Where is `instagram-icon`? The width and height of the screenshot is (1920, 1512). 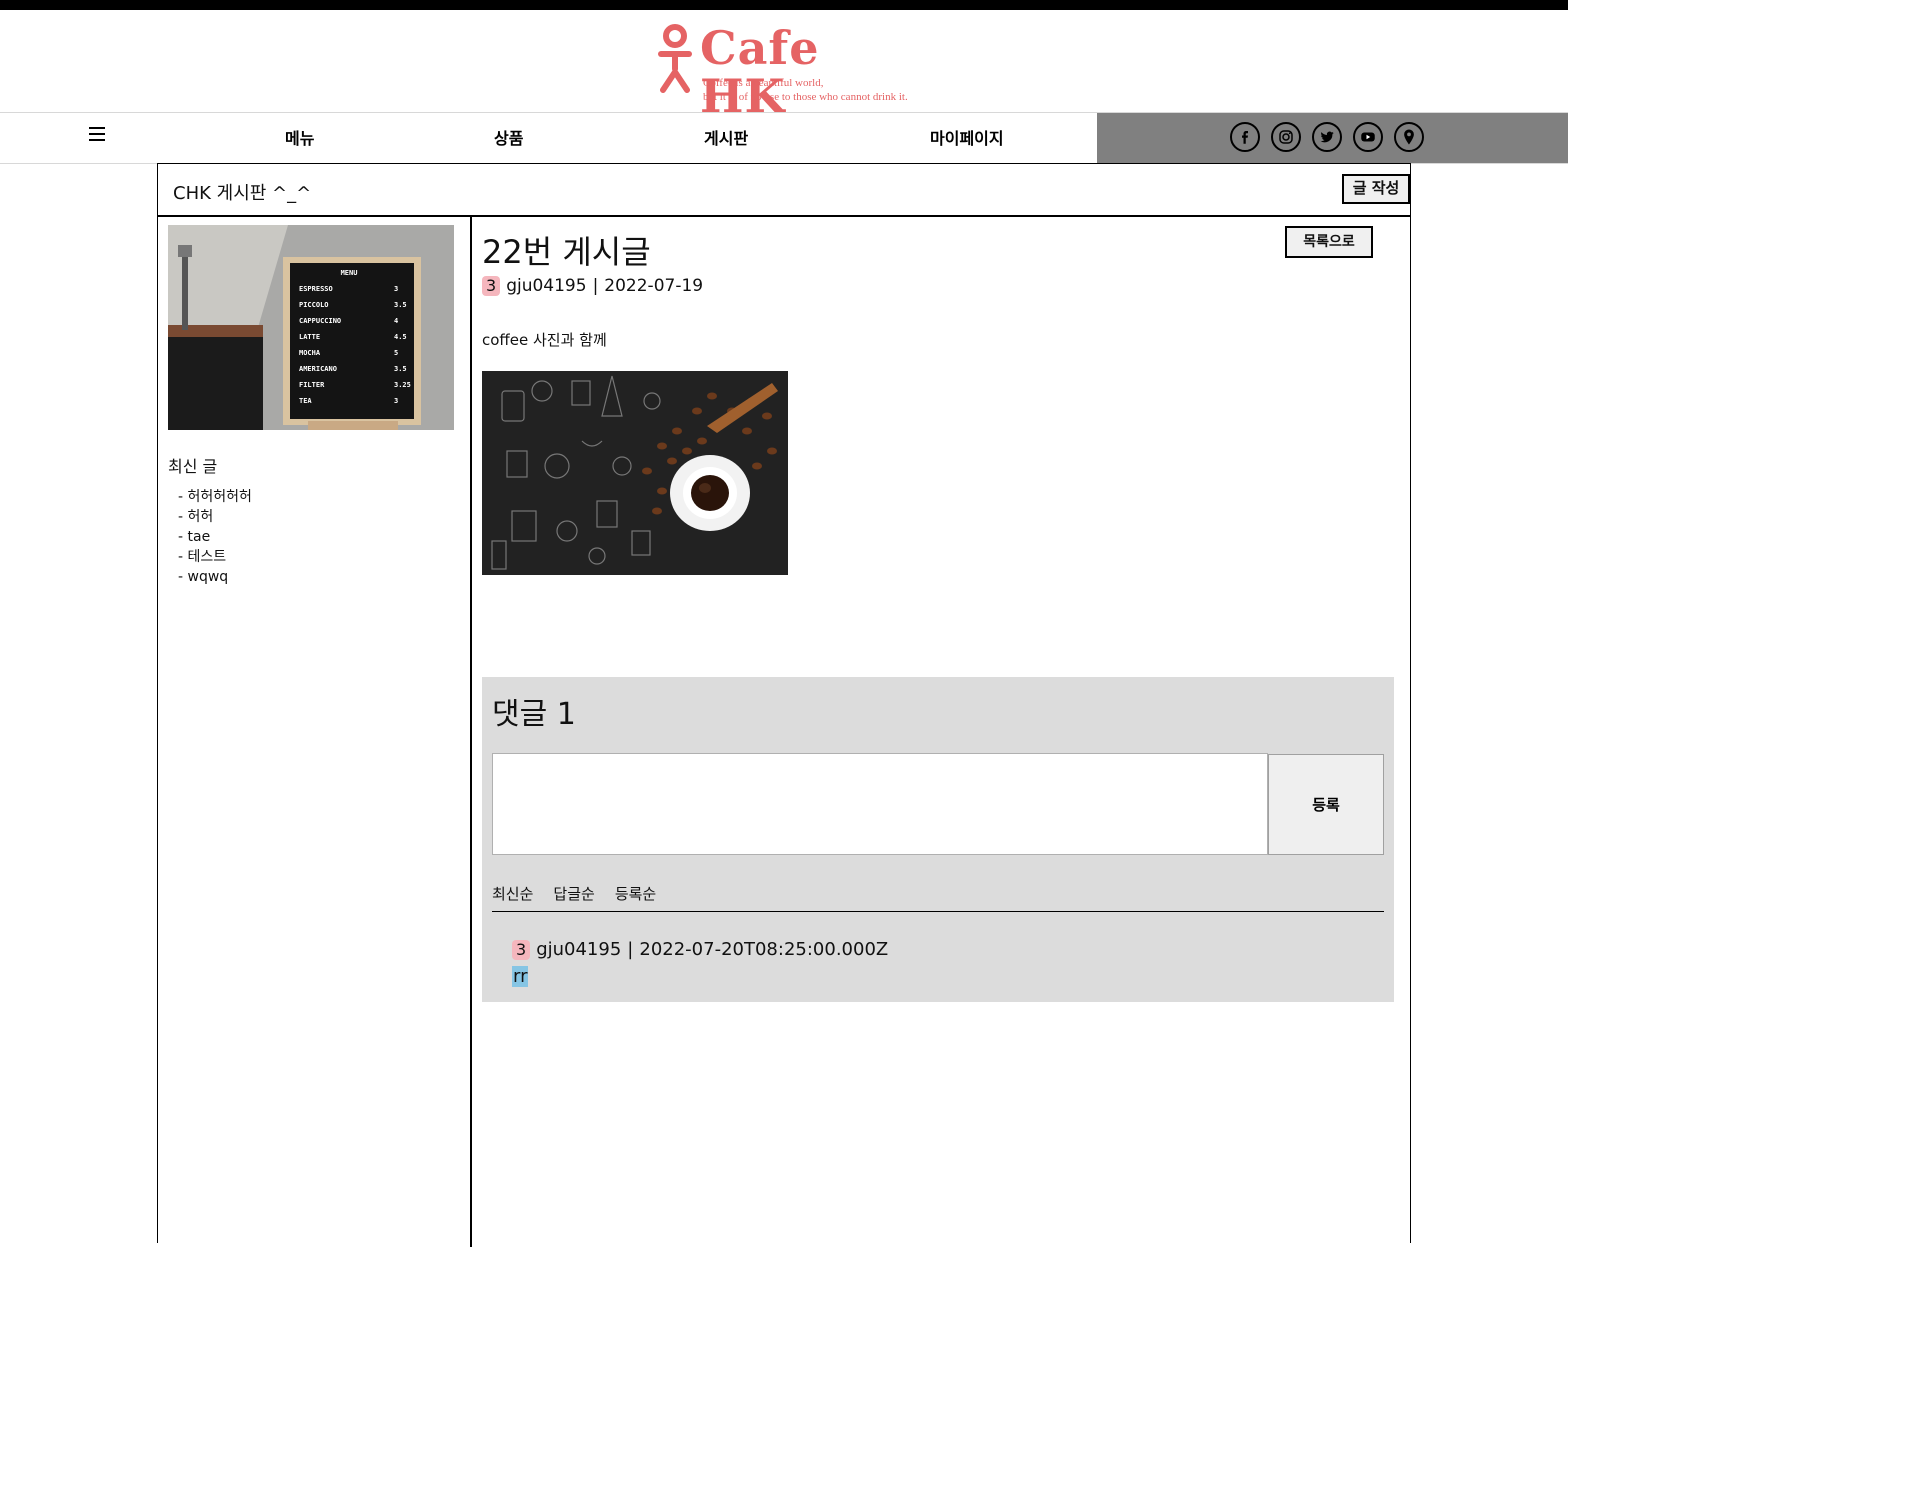 instagram-icon is located at coordinates (1286, 137).